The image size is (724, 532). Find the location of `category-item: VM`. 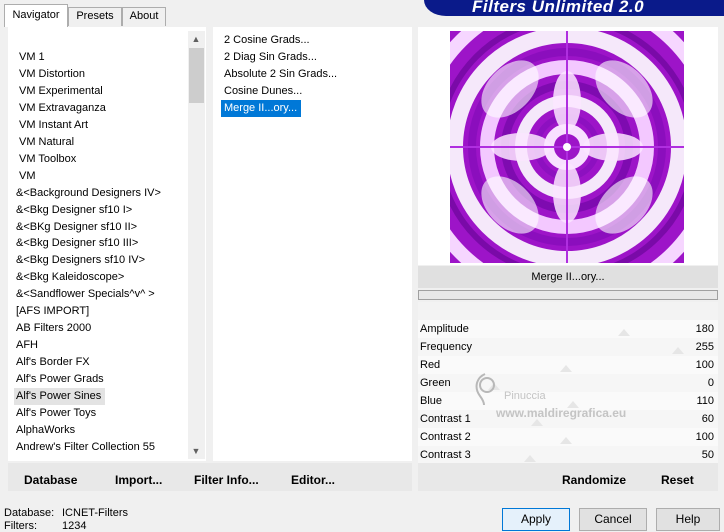

category-item: VM is located at coordinates (29, 176).